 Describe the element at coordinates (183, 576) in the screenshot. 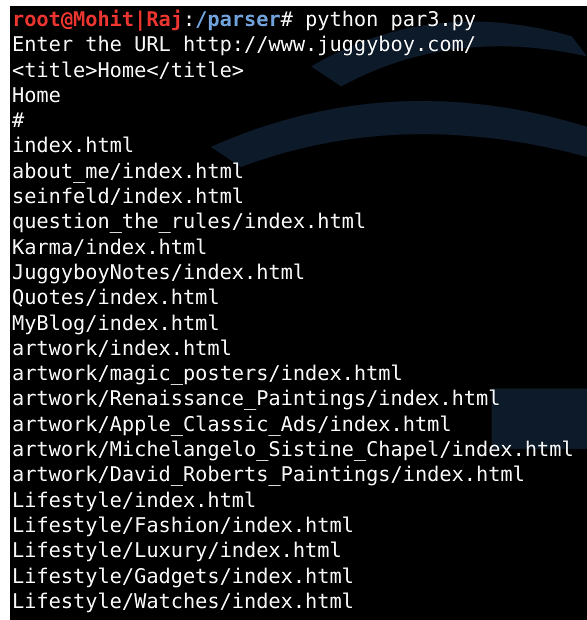

I see `output-line: Lifestyle/Gadgets/index.html` at that location.